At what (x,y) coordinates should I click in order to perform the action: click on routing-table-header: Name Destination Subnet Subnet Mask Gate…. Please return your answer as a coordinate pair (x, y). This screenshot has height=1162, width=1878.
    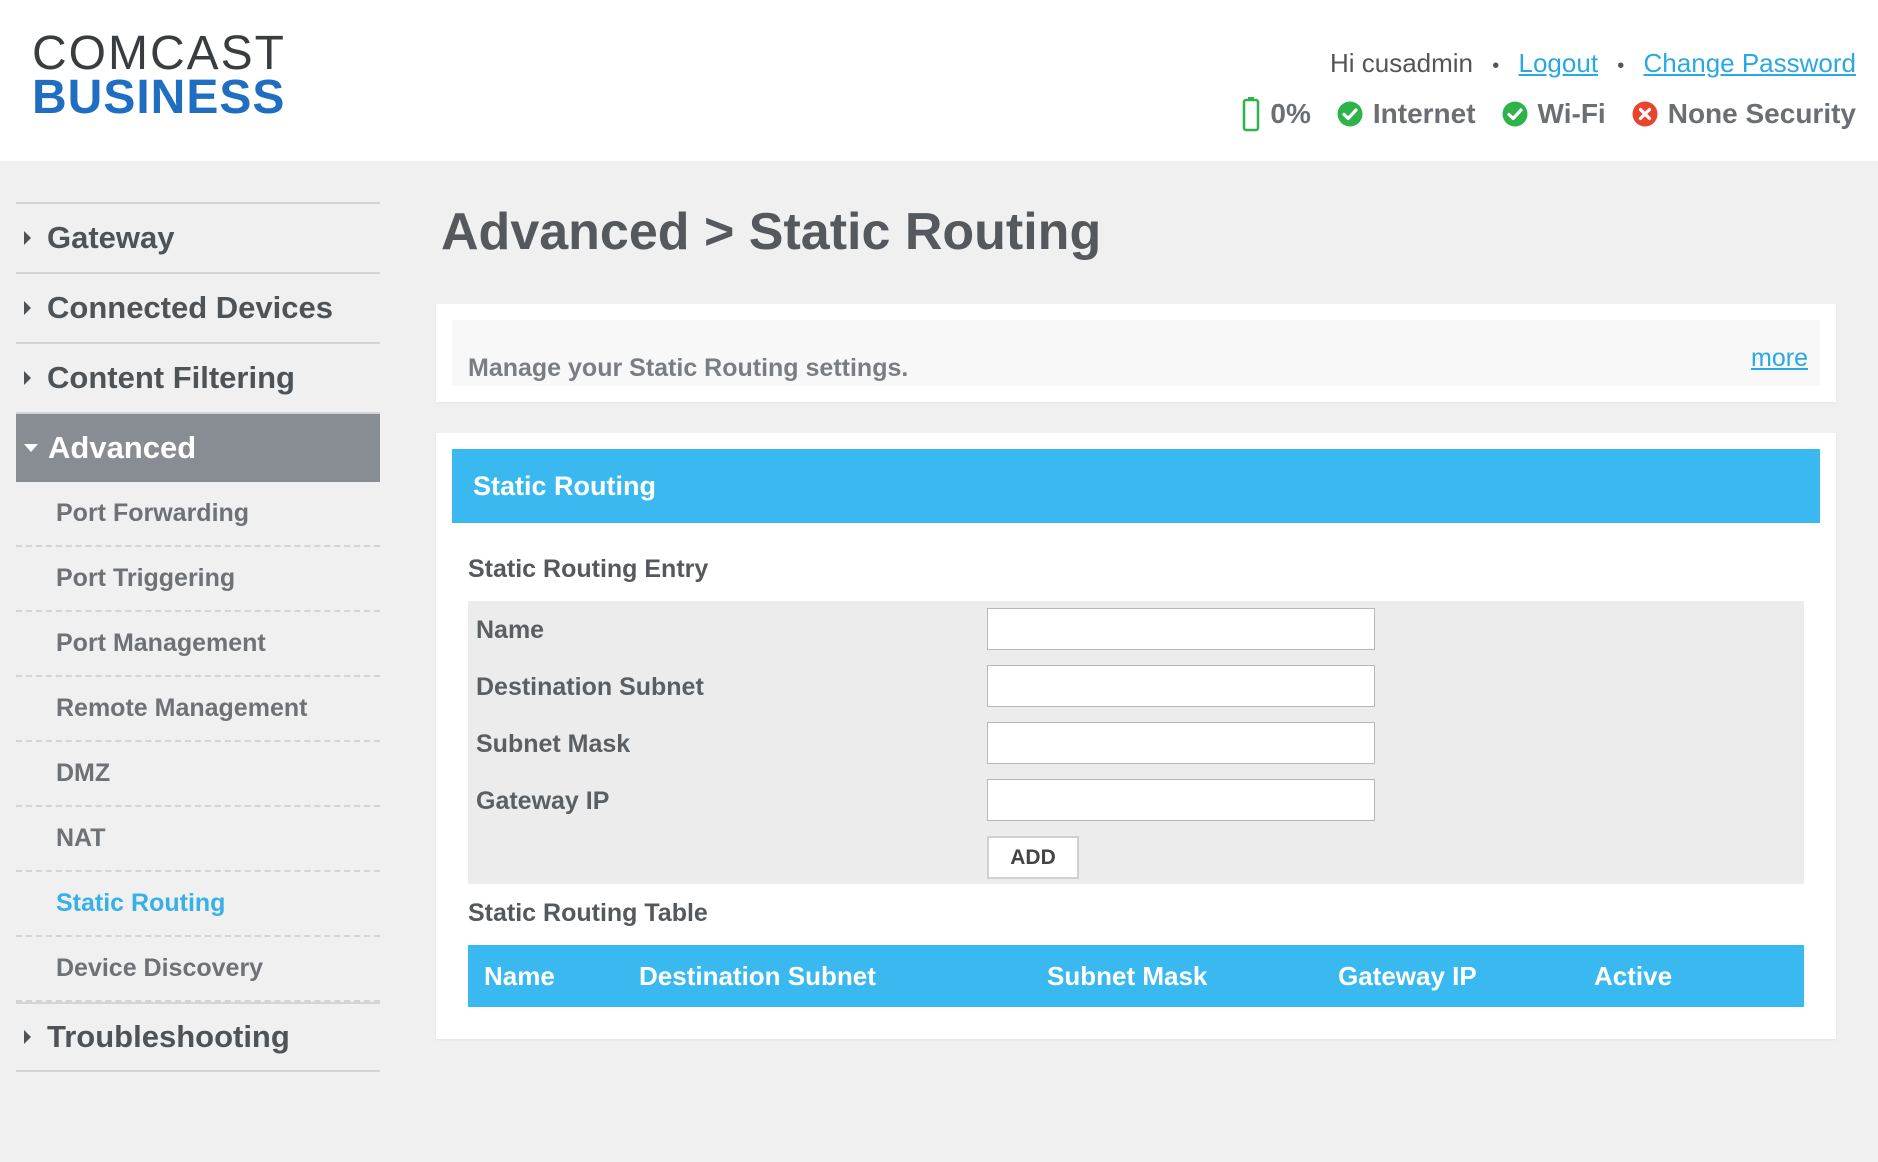
    Looking at the image, I should click on (1136, 976).